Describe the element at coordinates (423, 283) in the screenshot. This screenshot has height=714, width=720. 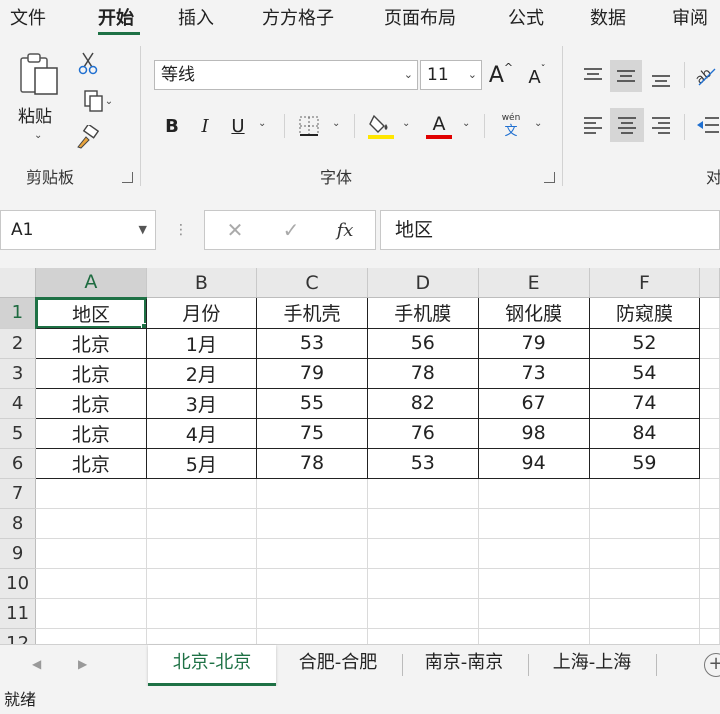
I see `column-header: D` at that location.